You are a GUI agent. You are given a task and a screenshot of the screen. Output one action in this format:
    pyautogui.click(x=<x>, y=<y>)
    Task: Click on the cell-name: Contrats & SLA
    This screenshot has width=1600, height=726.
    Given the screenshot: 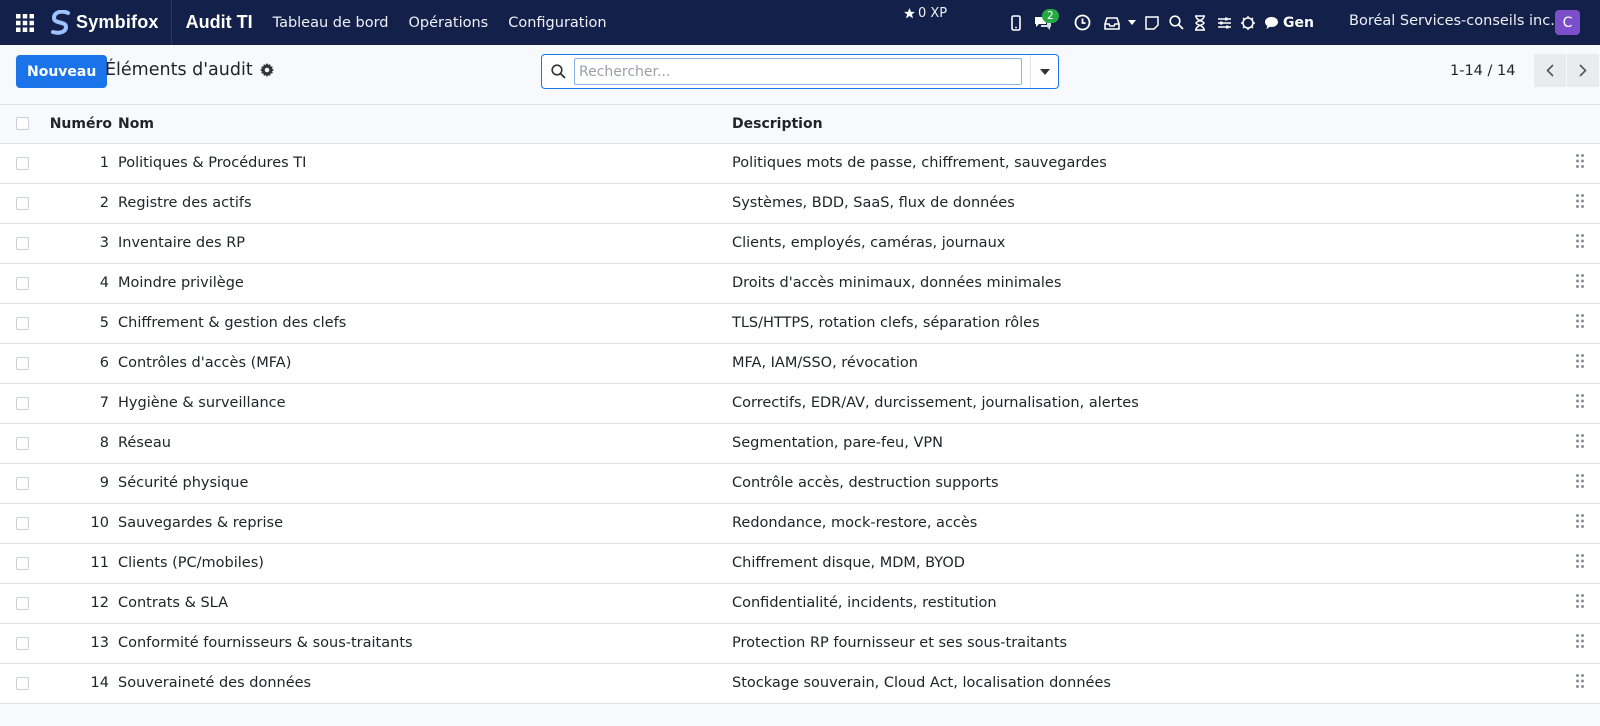 What is the action you would take?
    pyautogui.click(x=425, y=603)
    